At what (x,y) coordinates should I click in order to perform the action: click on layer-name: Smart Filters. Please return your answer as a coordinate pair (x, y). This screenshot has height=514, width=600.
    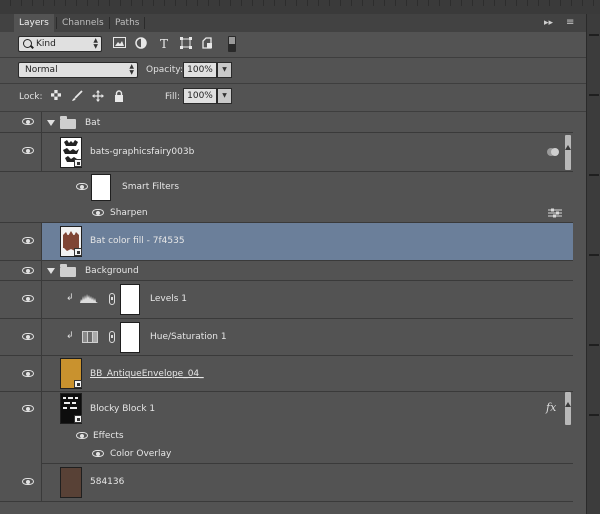
    Looking at the image, I should click on (151, 187).